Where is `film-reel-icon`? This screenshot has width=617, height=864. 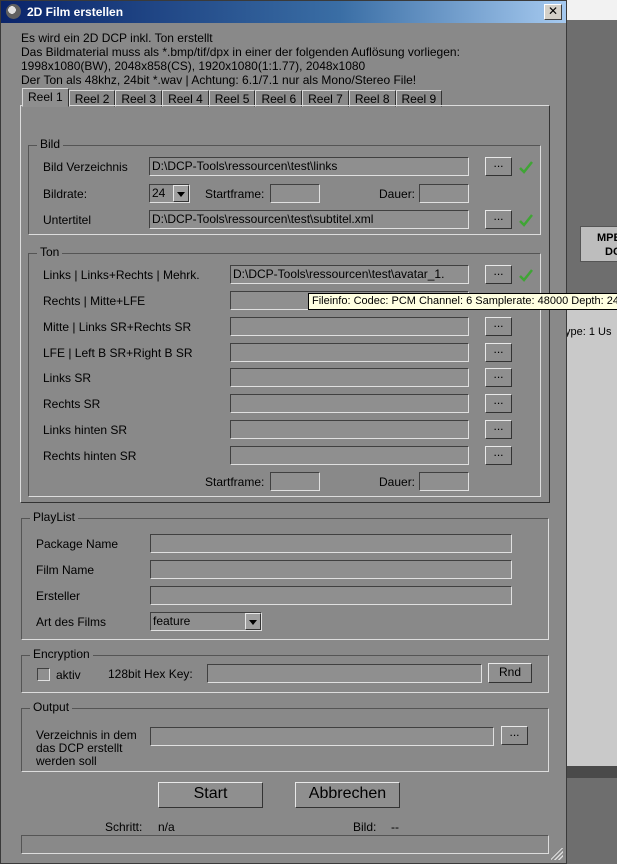
film-reel-icon is located at coordinates (13, 11).